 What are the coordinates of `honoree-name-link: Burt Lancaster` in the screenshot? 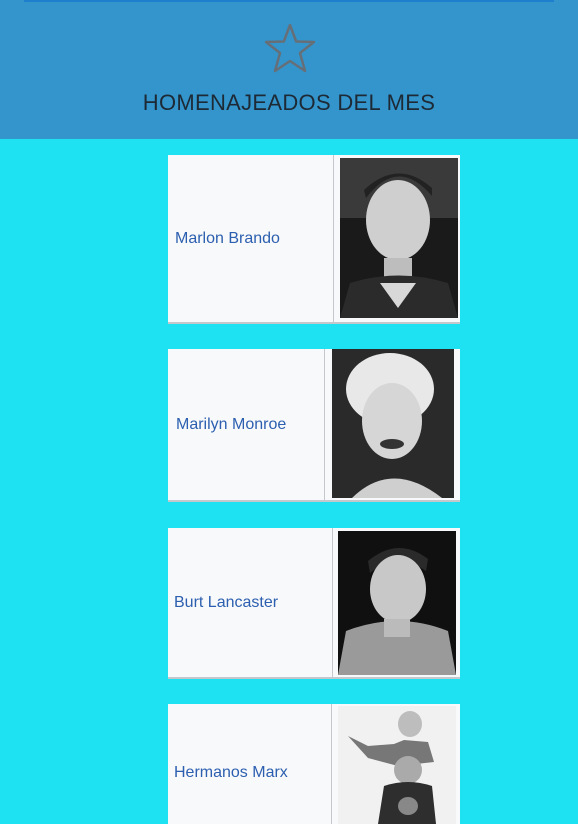 It's located at (251, 602).